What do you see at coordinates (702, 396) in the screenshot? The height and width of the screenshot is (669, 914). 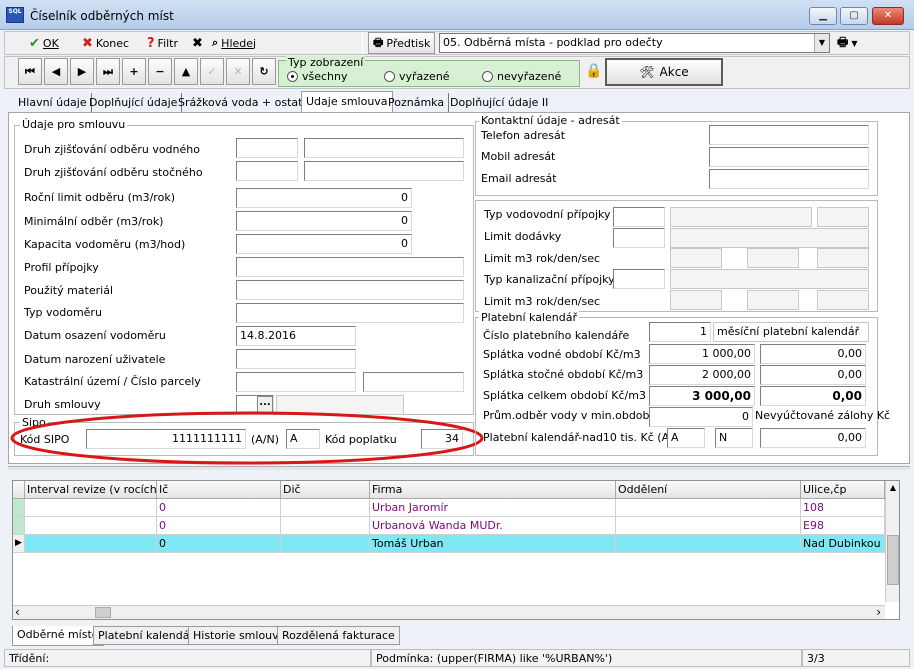 I see `celkem-field: 3 000,00` at bounding box center [702, 396].